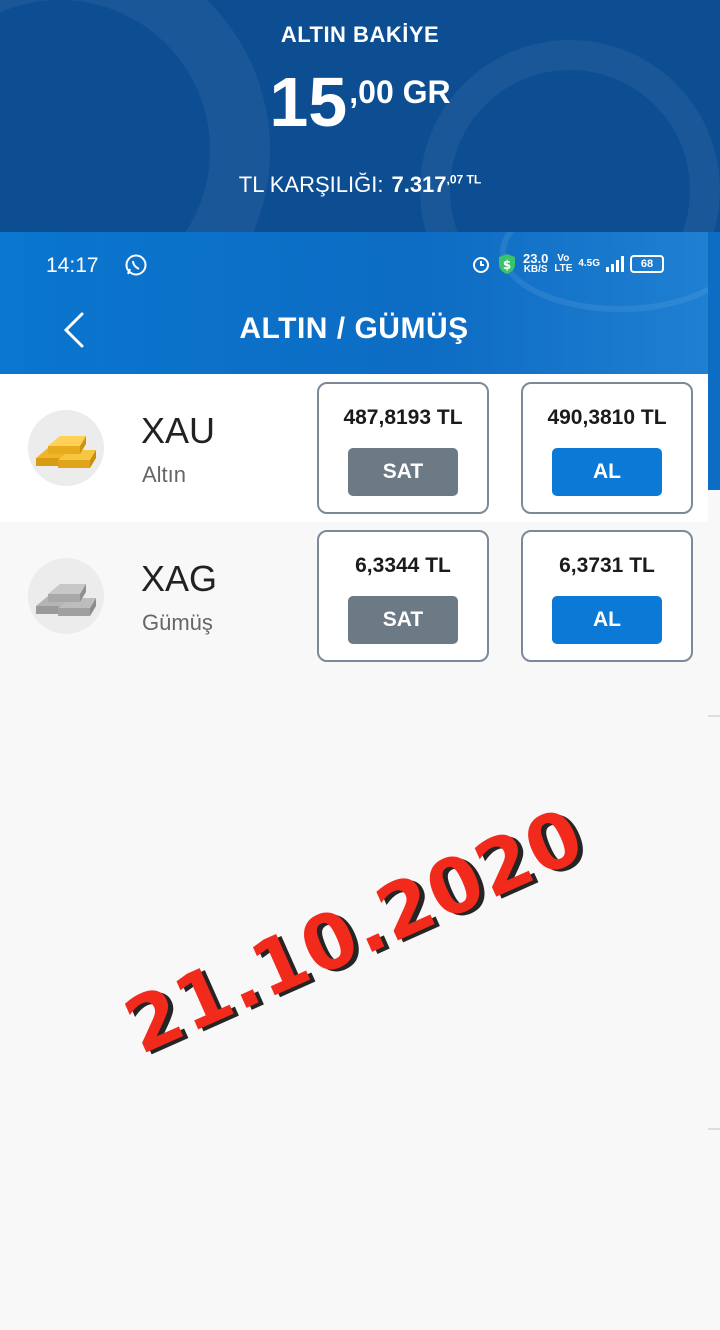  I want to click on date-stamp: 21.10.2020, so click(354, 931).